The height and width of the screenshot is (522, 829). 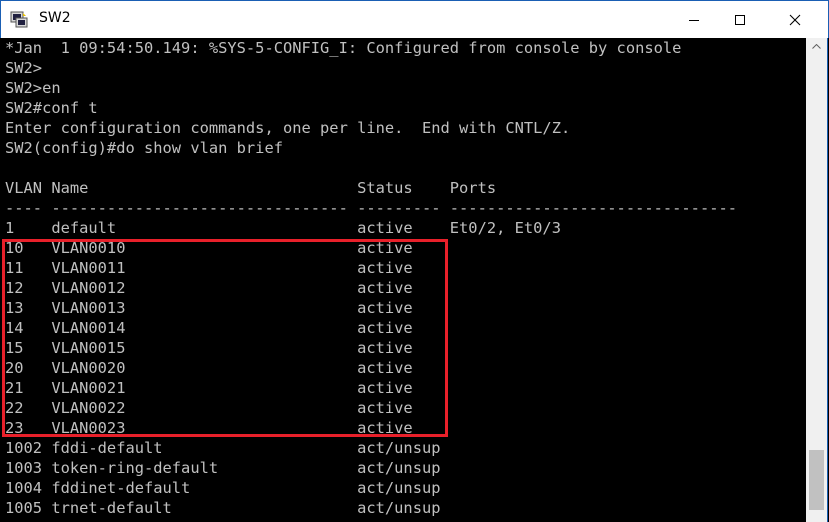 What do you see at coordinates (33, 88) in the screenshot?
I see `terminal-line: SW2>en` at bounding box center [33, 88].